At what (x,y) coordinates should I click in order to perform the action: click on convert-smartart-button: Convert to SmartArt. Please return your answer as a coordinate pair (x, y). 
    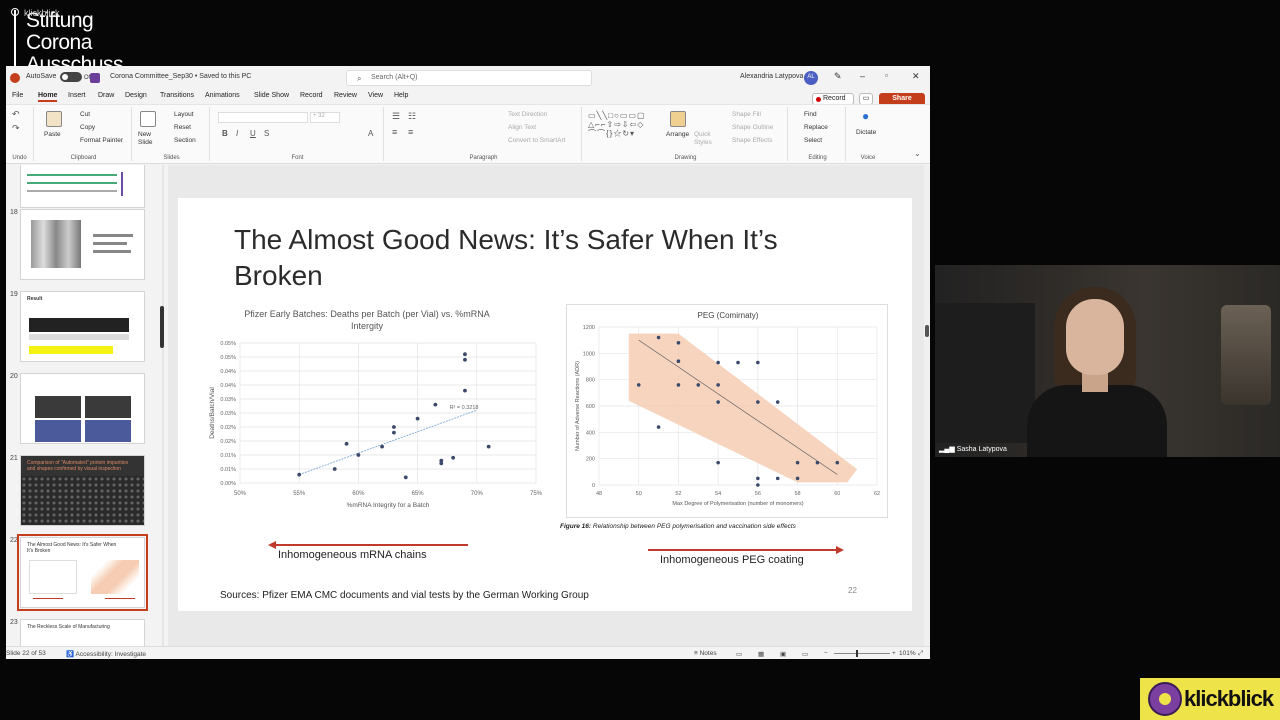
    Looking at the image, I should click on (536, 140).